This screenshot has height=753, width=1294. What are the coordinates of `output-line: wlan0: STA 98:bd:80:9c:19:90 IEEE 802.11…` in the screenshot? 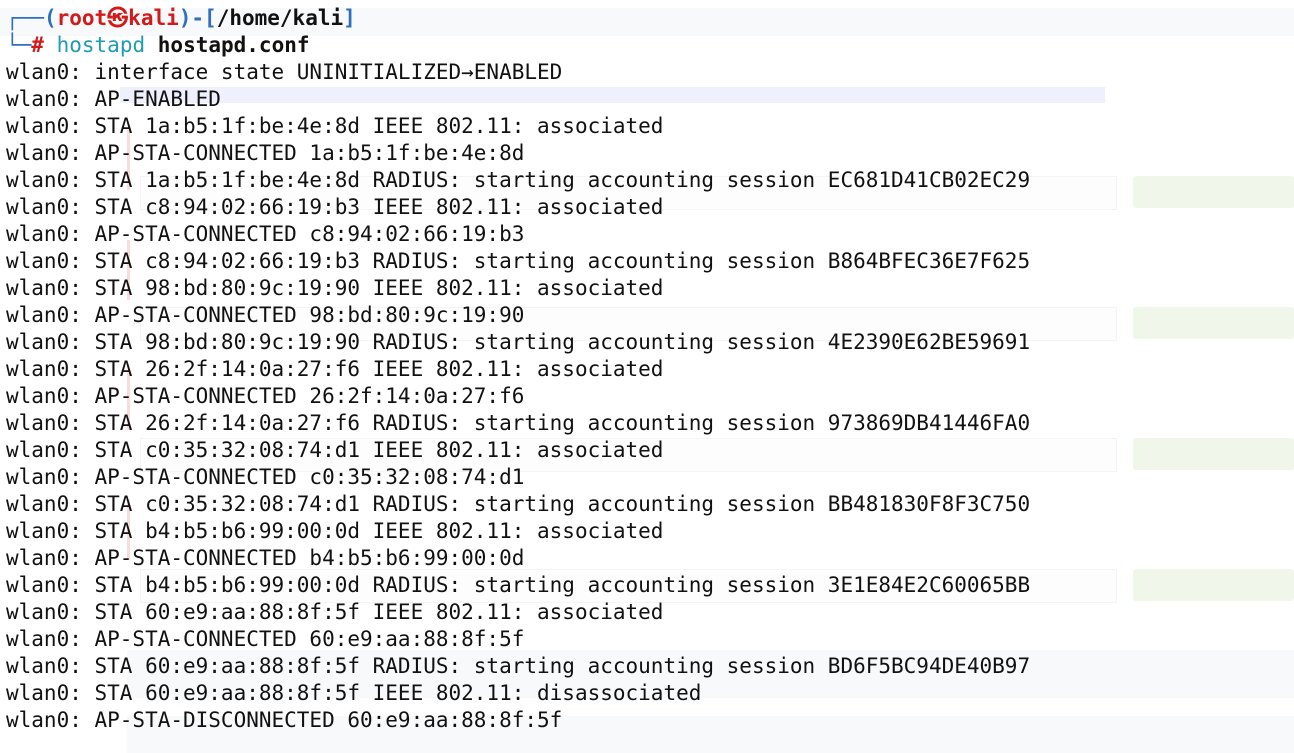 It's located at (335, 288).